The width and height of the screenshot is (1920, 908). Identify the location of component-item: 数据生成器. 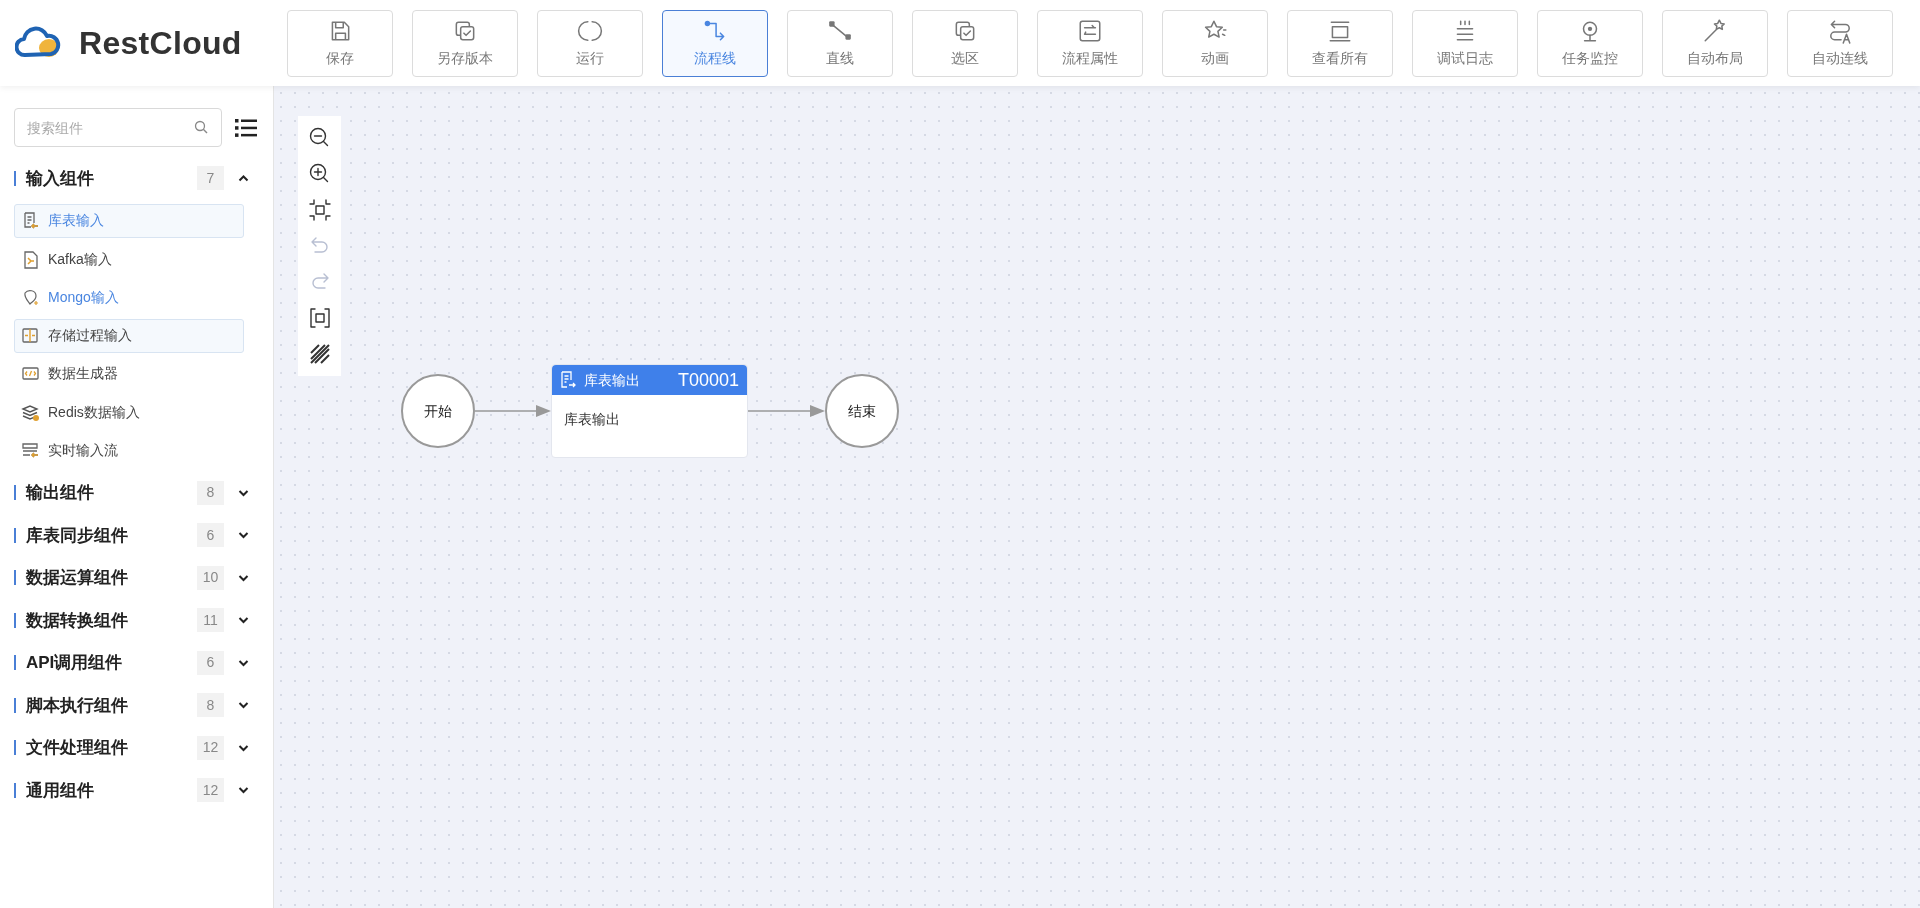
(129, 373).